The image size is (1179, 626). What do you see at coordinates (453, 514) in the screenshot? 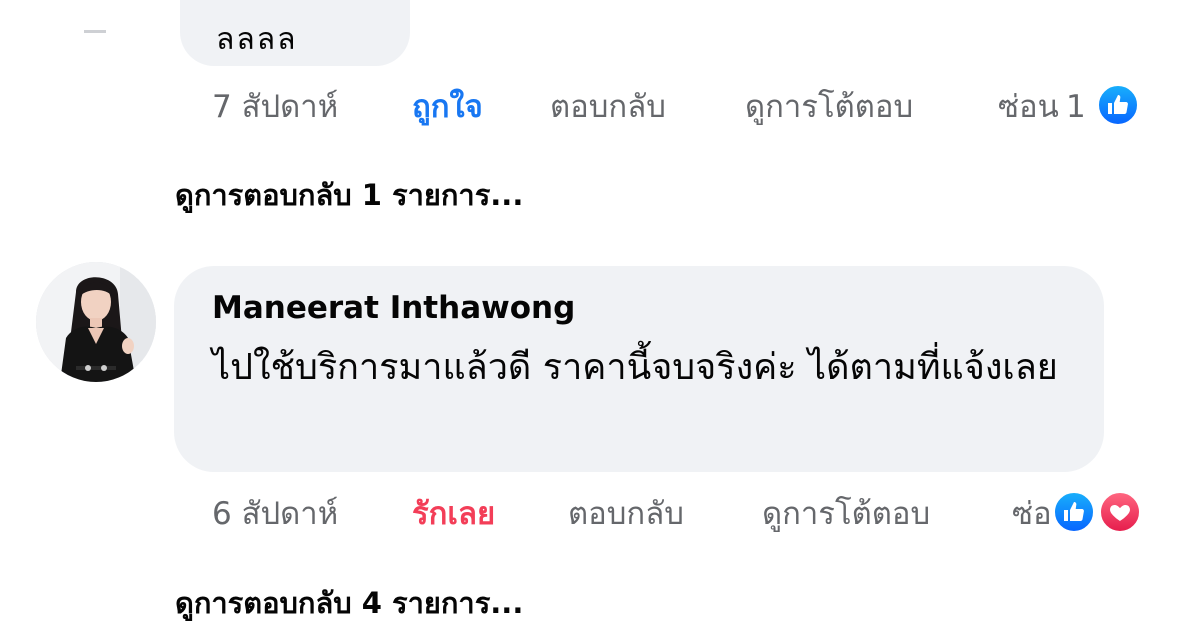
I see `love-button: รักเลย` at bounding box center [453, 514].